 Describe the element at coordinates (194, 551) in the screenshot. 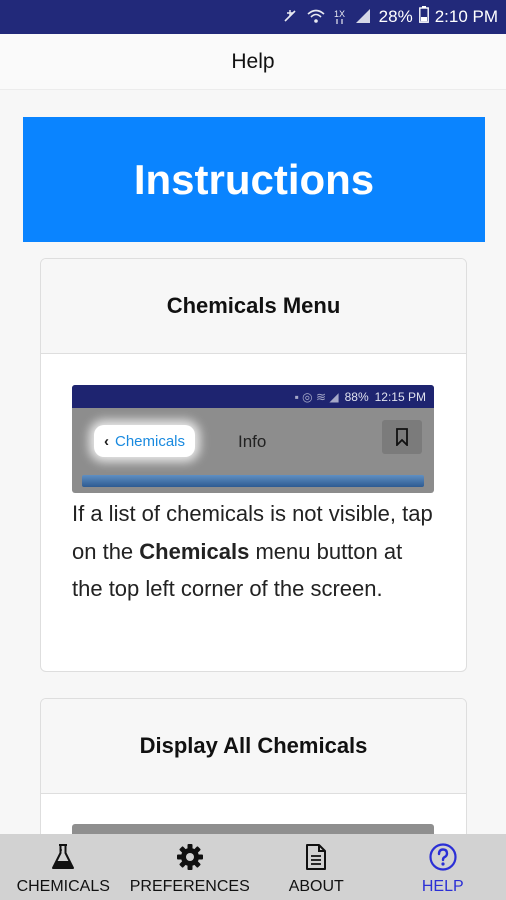

I see `instruction-text-bold: Chemicals` at that location.